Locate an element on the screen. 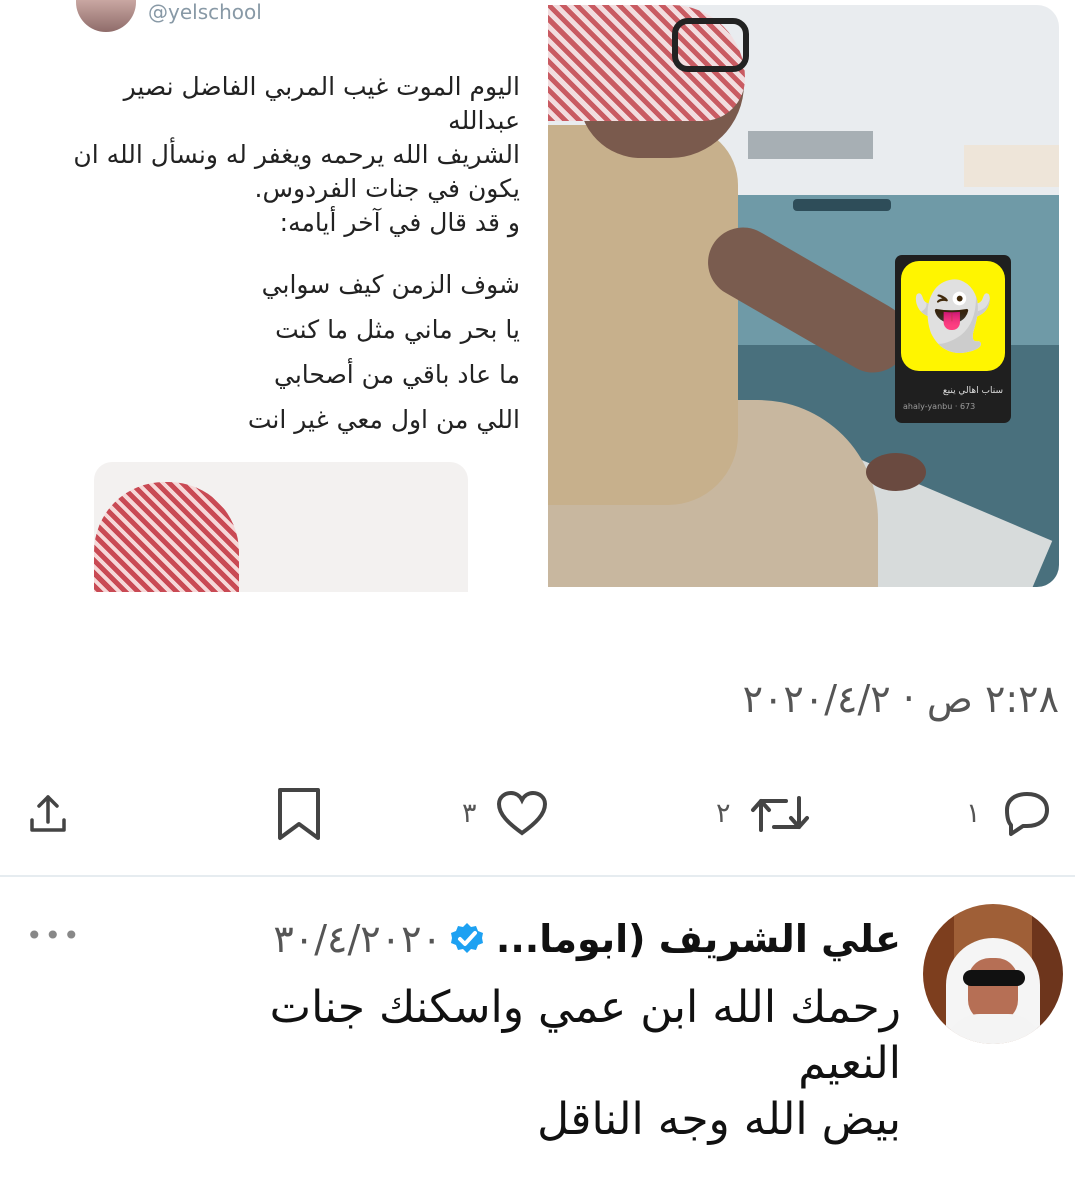 The height and width of the screenshot is (1200, 1075). reply-count: ١ is located at coordinates (973, 813).